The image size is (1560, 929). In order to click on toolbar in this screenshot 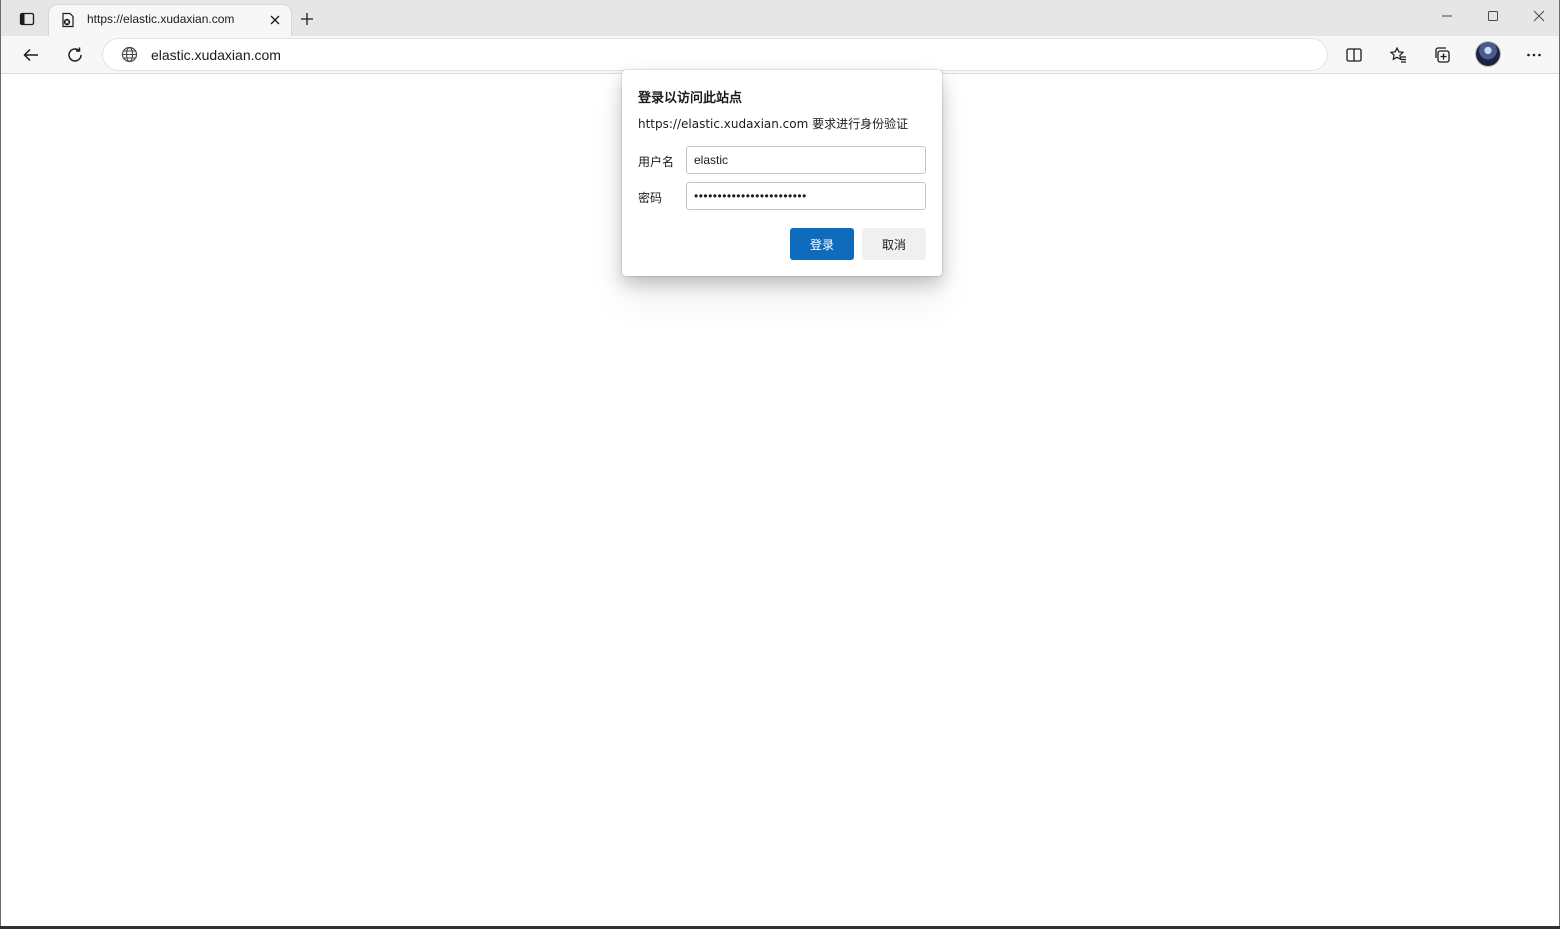, I will do `click(780, 55)`.